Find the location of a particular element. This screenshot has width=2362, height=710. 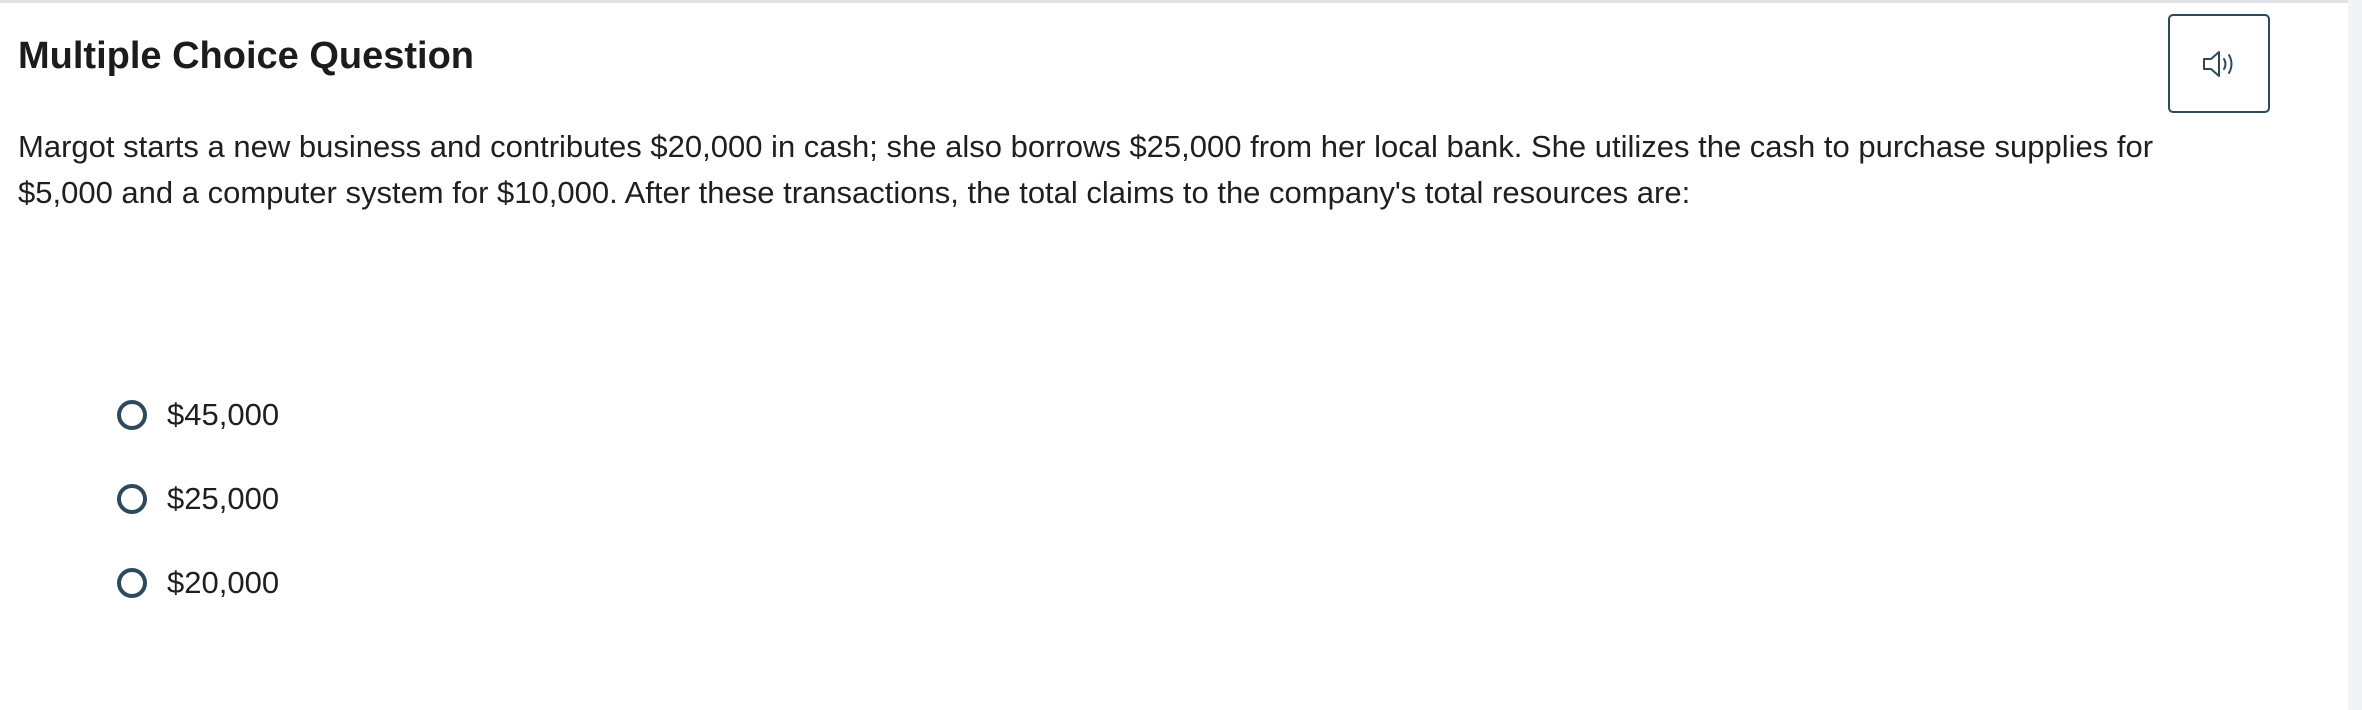

answer-choice: $20,000 is located at coordinates (196, 583).